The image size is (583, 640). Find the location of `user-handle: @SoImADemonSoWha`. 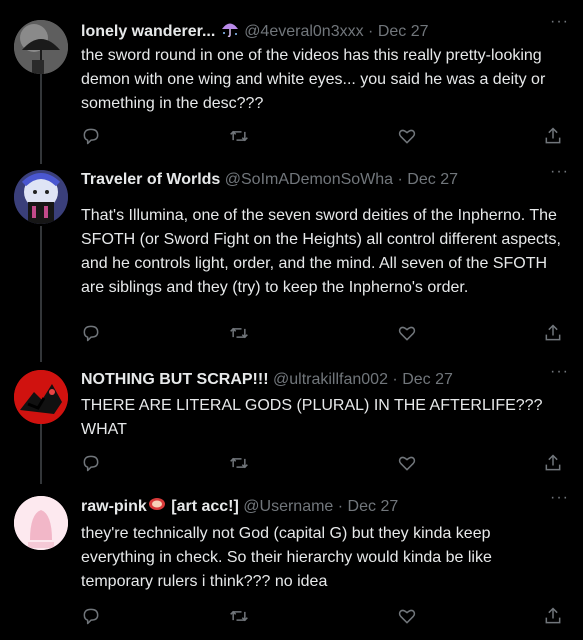

user-handle: @SoImADemonSoWha is located at coordinates (309, 179).